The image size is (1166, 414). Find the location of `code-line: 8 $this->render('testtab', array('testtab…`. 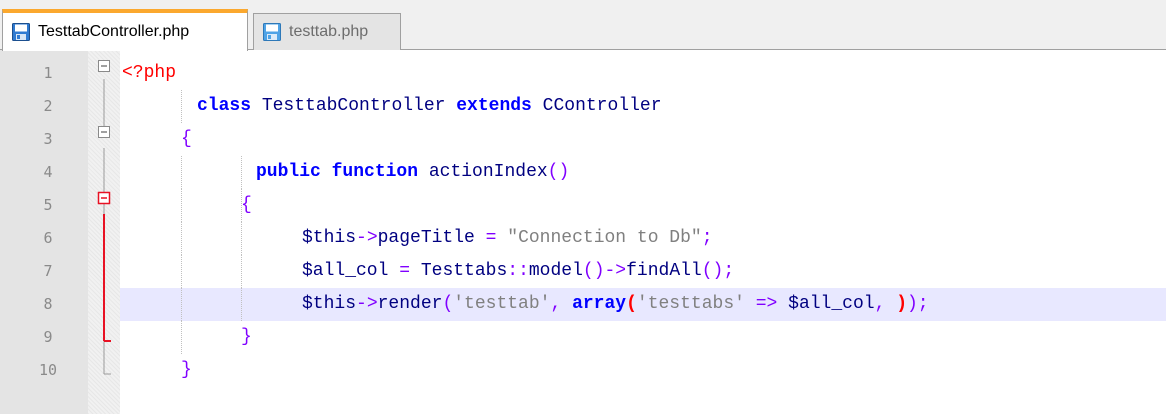

code-line: 8 $this->render('testtab', array('testtab… is located at coordinates (583, 304).